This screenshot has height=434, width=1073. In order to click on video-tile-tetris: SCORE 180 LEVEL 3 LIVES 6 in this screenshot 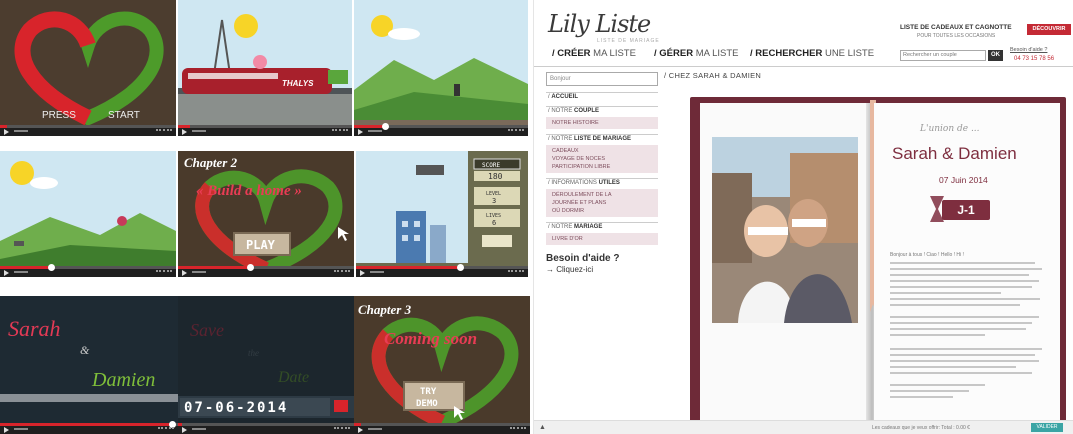, I will do `click(442, 214)`.